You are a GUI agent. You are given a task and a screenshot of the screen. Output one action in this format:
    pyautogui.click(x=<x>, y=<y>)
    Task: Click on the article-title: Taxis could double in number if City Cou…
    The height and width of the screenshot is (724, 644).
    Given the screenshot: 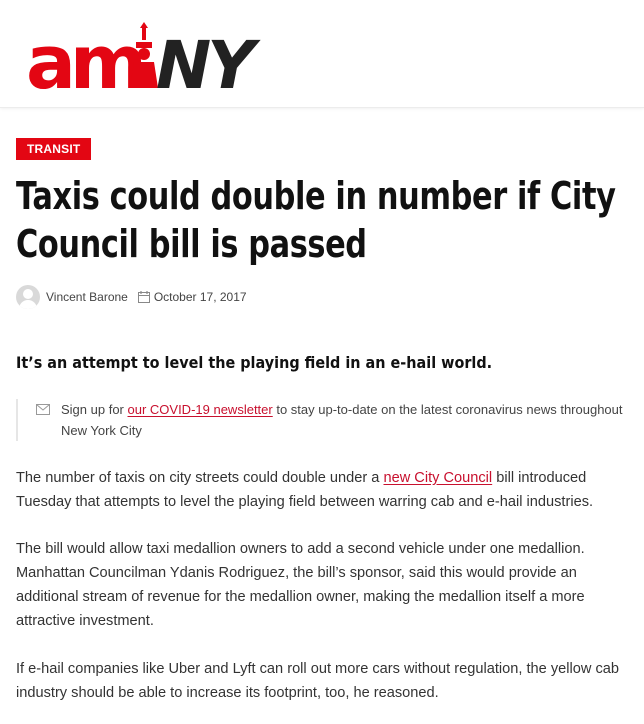 What is the action you would take?
    pyautogui.click(x=316, y=220)
    